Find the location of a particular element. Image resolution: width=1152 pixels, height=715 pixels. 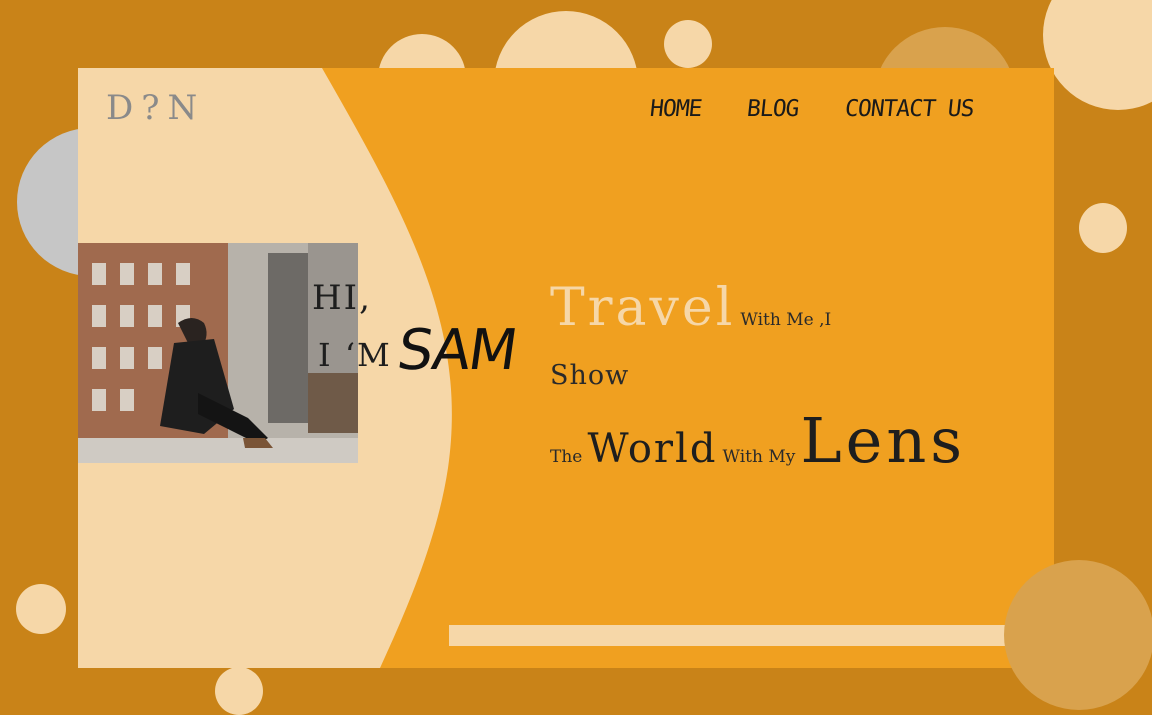

tagline-the: The is located at coordinates (566, 457).